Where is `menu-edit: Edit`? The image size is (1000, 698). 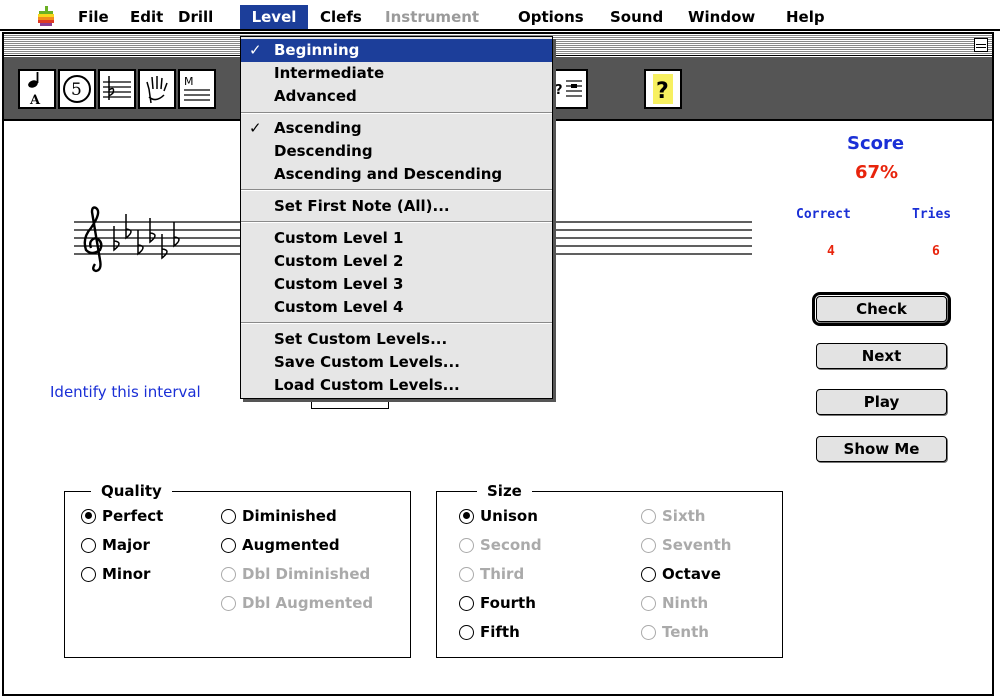 menu-edit: Edit is located at coordinates (146, 17).